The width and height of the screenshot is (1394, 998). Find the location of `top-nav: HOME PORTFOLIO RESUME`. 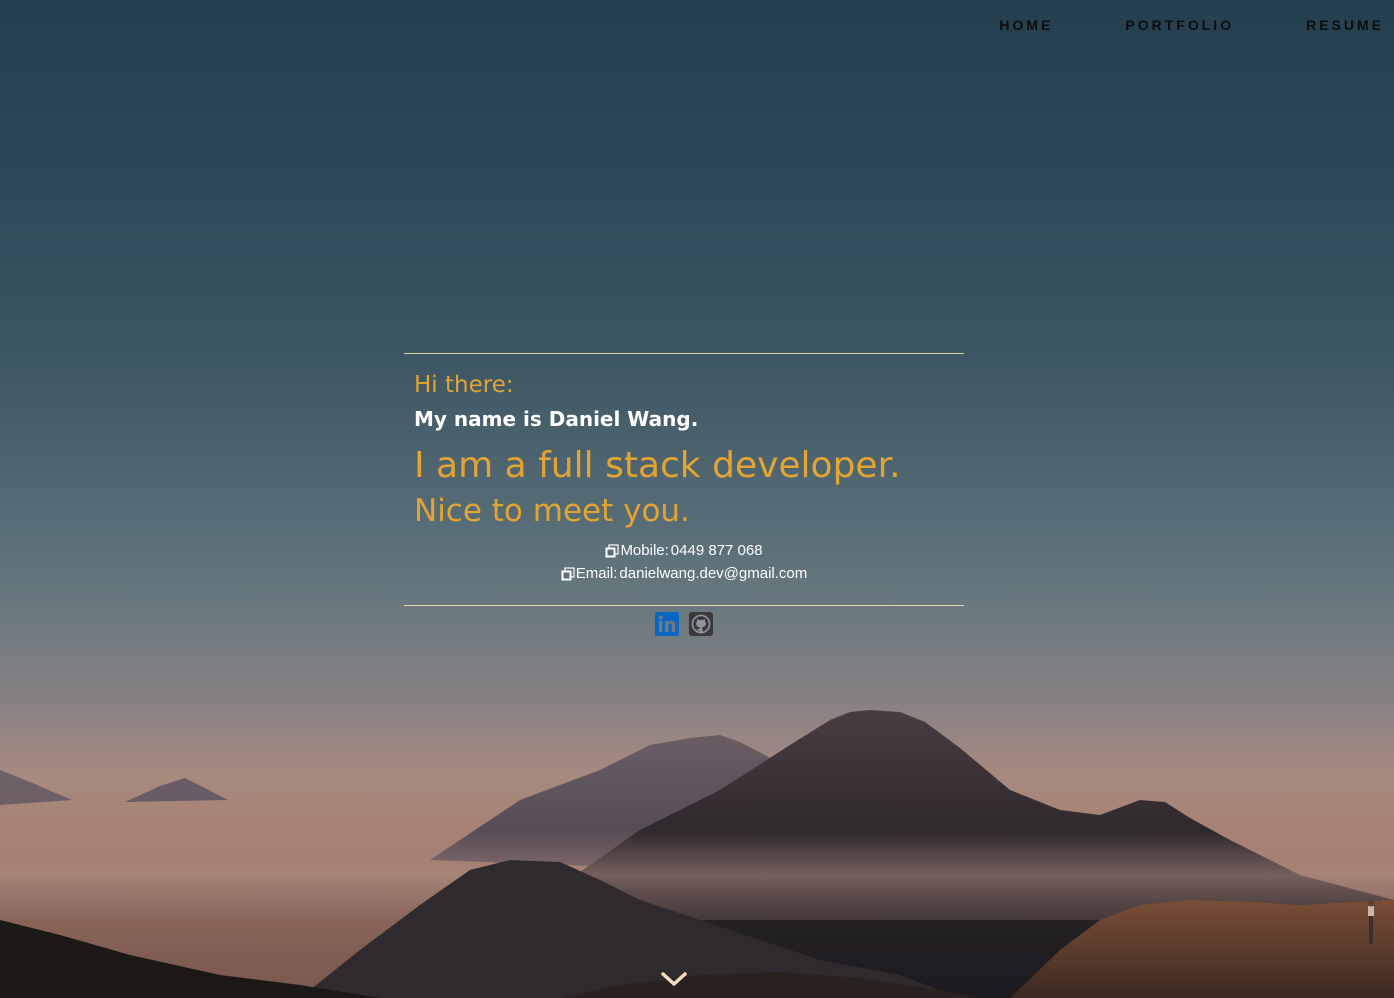

top-nav: HOME PORTFOLIO RESUME is located at coordinates (1160, 25).